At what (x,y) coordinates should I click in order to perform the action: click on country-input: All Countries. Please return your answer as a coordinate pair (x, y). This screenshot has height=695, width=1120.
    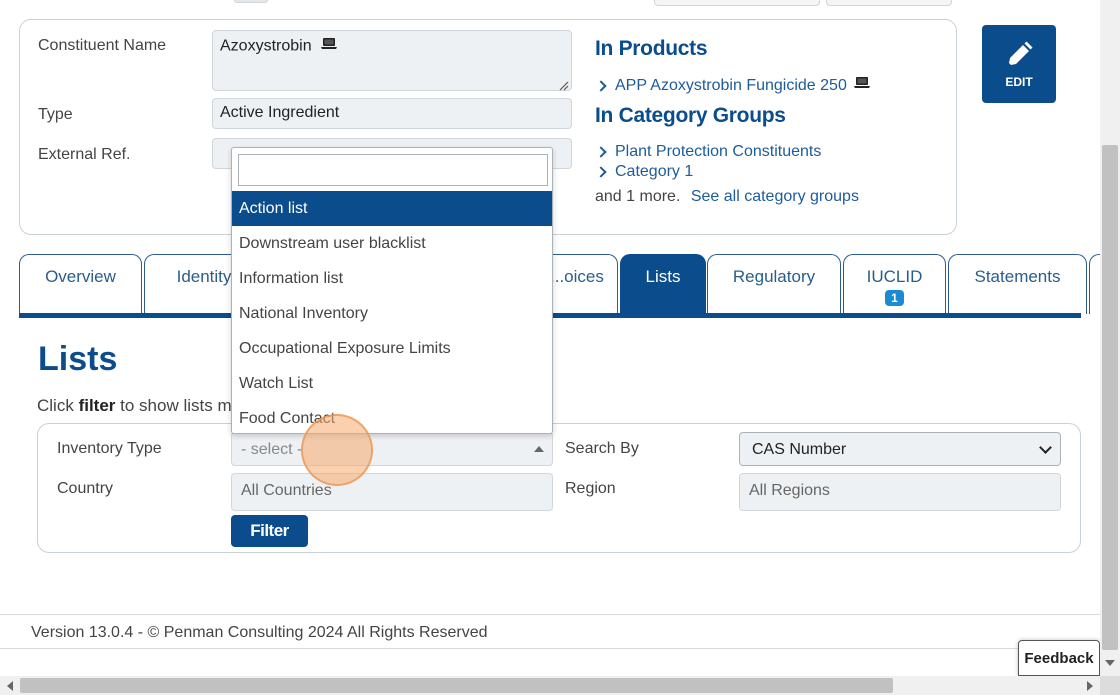
    Looking at the image, I should click on (392, 492).